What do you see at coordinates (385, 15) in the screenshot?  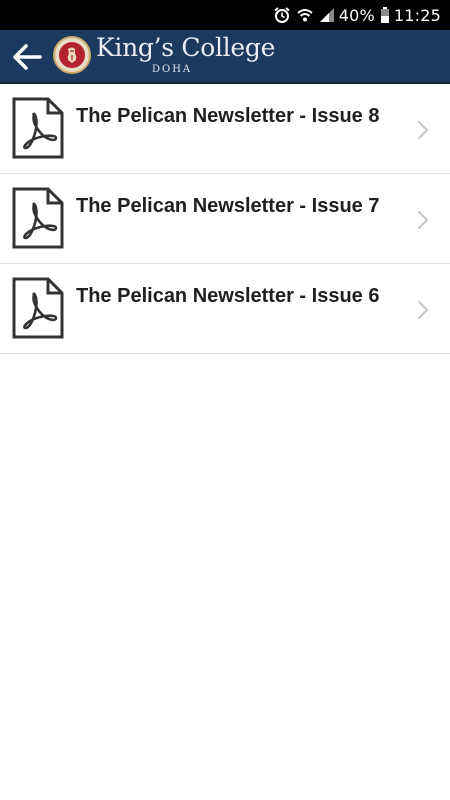 I see `battery-icon` at bounding box center [385, 15].